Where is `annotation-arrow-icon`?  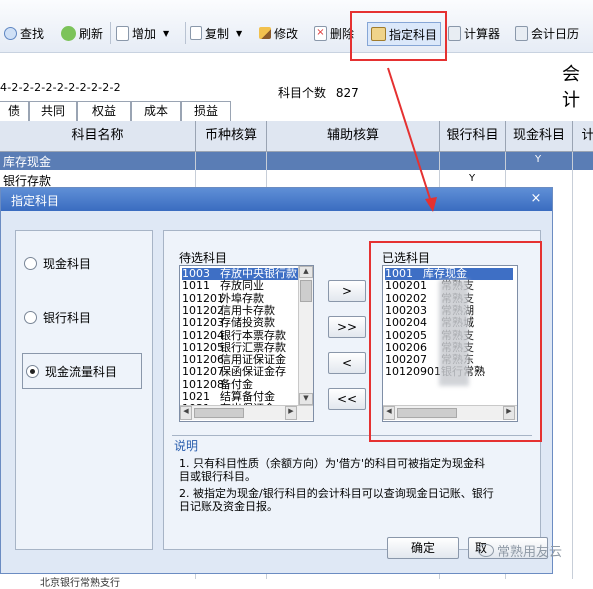 annotation-arrow-icon is located at coordinates (412, 139).